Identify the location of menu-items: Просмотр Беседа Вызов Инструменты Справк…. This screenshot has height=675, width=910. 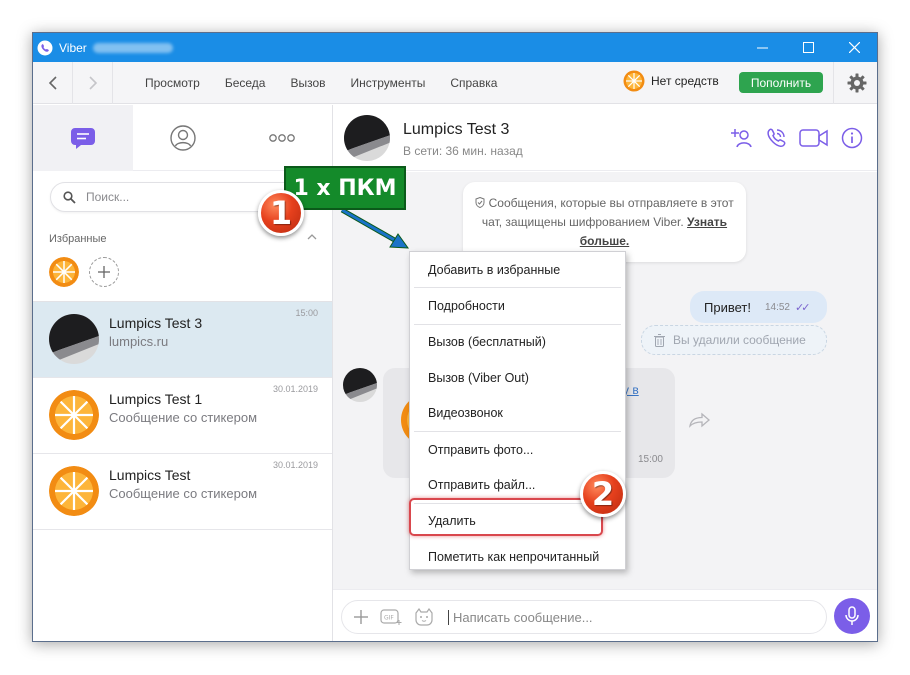
(333, 83).